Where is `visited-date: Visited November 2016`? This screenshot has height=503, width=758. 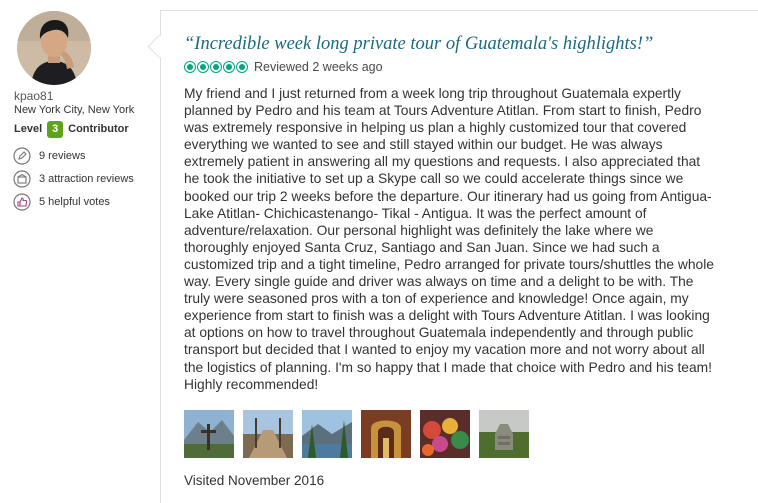 visited-date: Visited November 2016 is located at coordinates (254, 480).